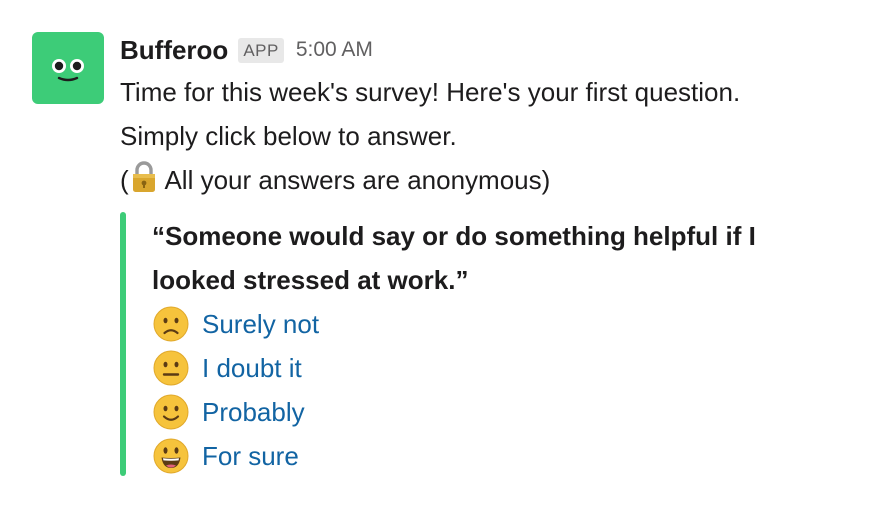  Describe the element at coordinates (261, 50) in the screenshot. I see `app-badge: APP` at that location.